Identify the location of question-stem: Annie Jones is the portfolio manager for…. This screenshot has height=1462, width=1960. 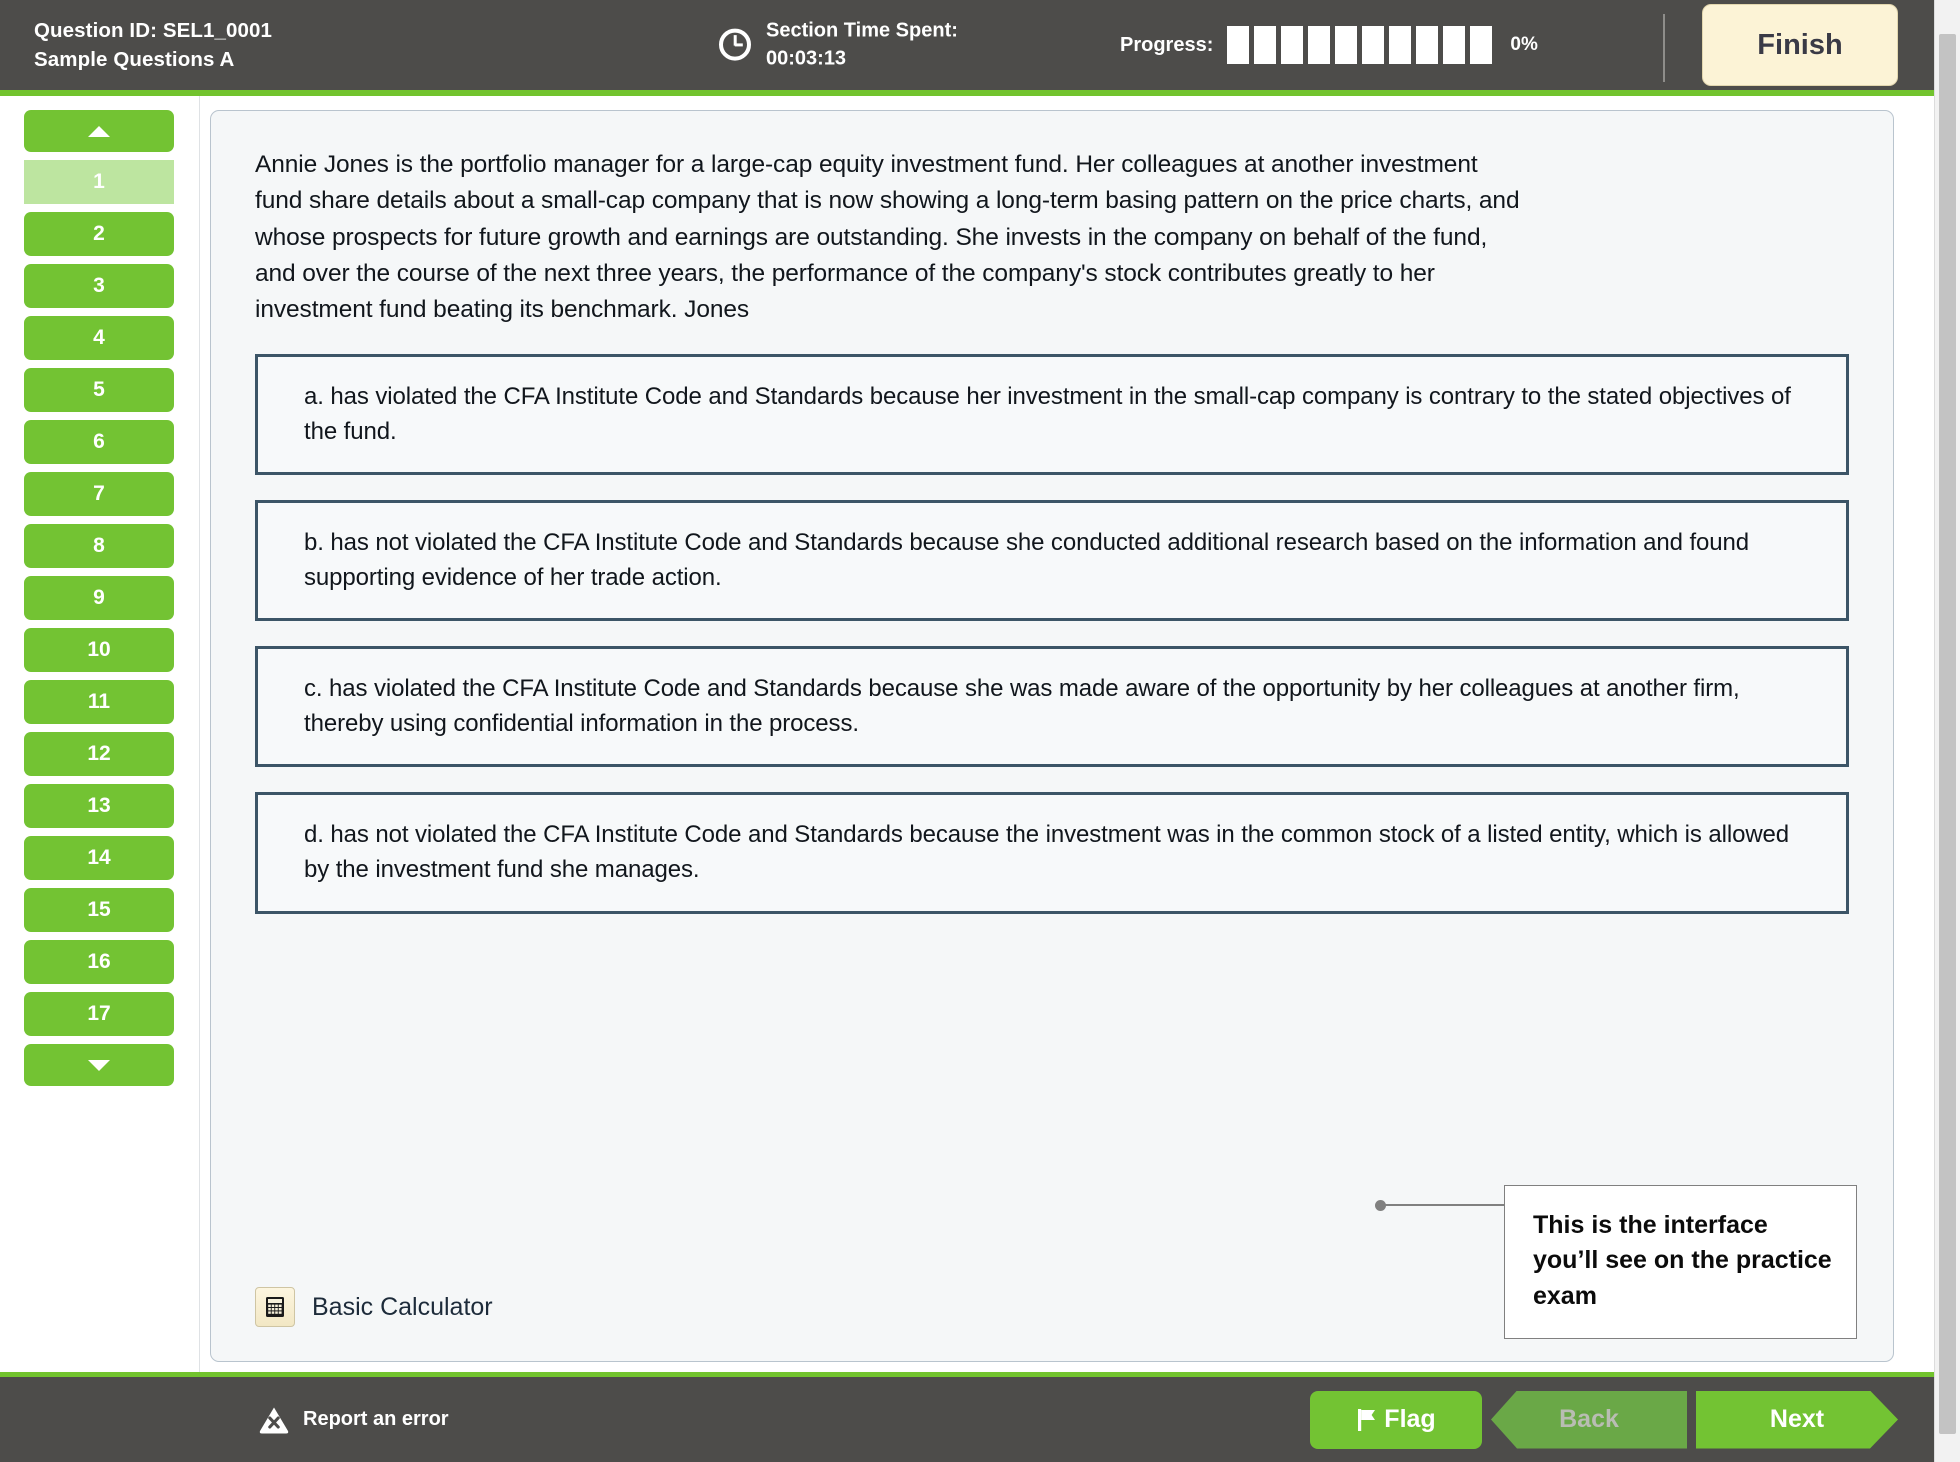
(887, 237).